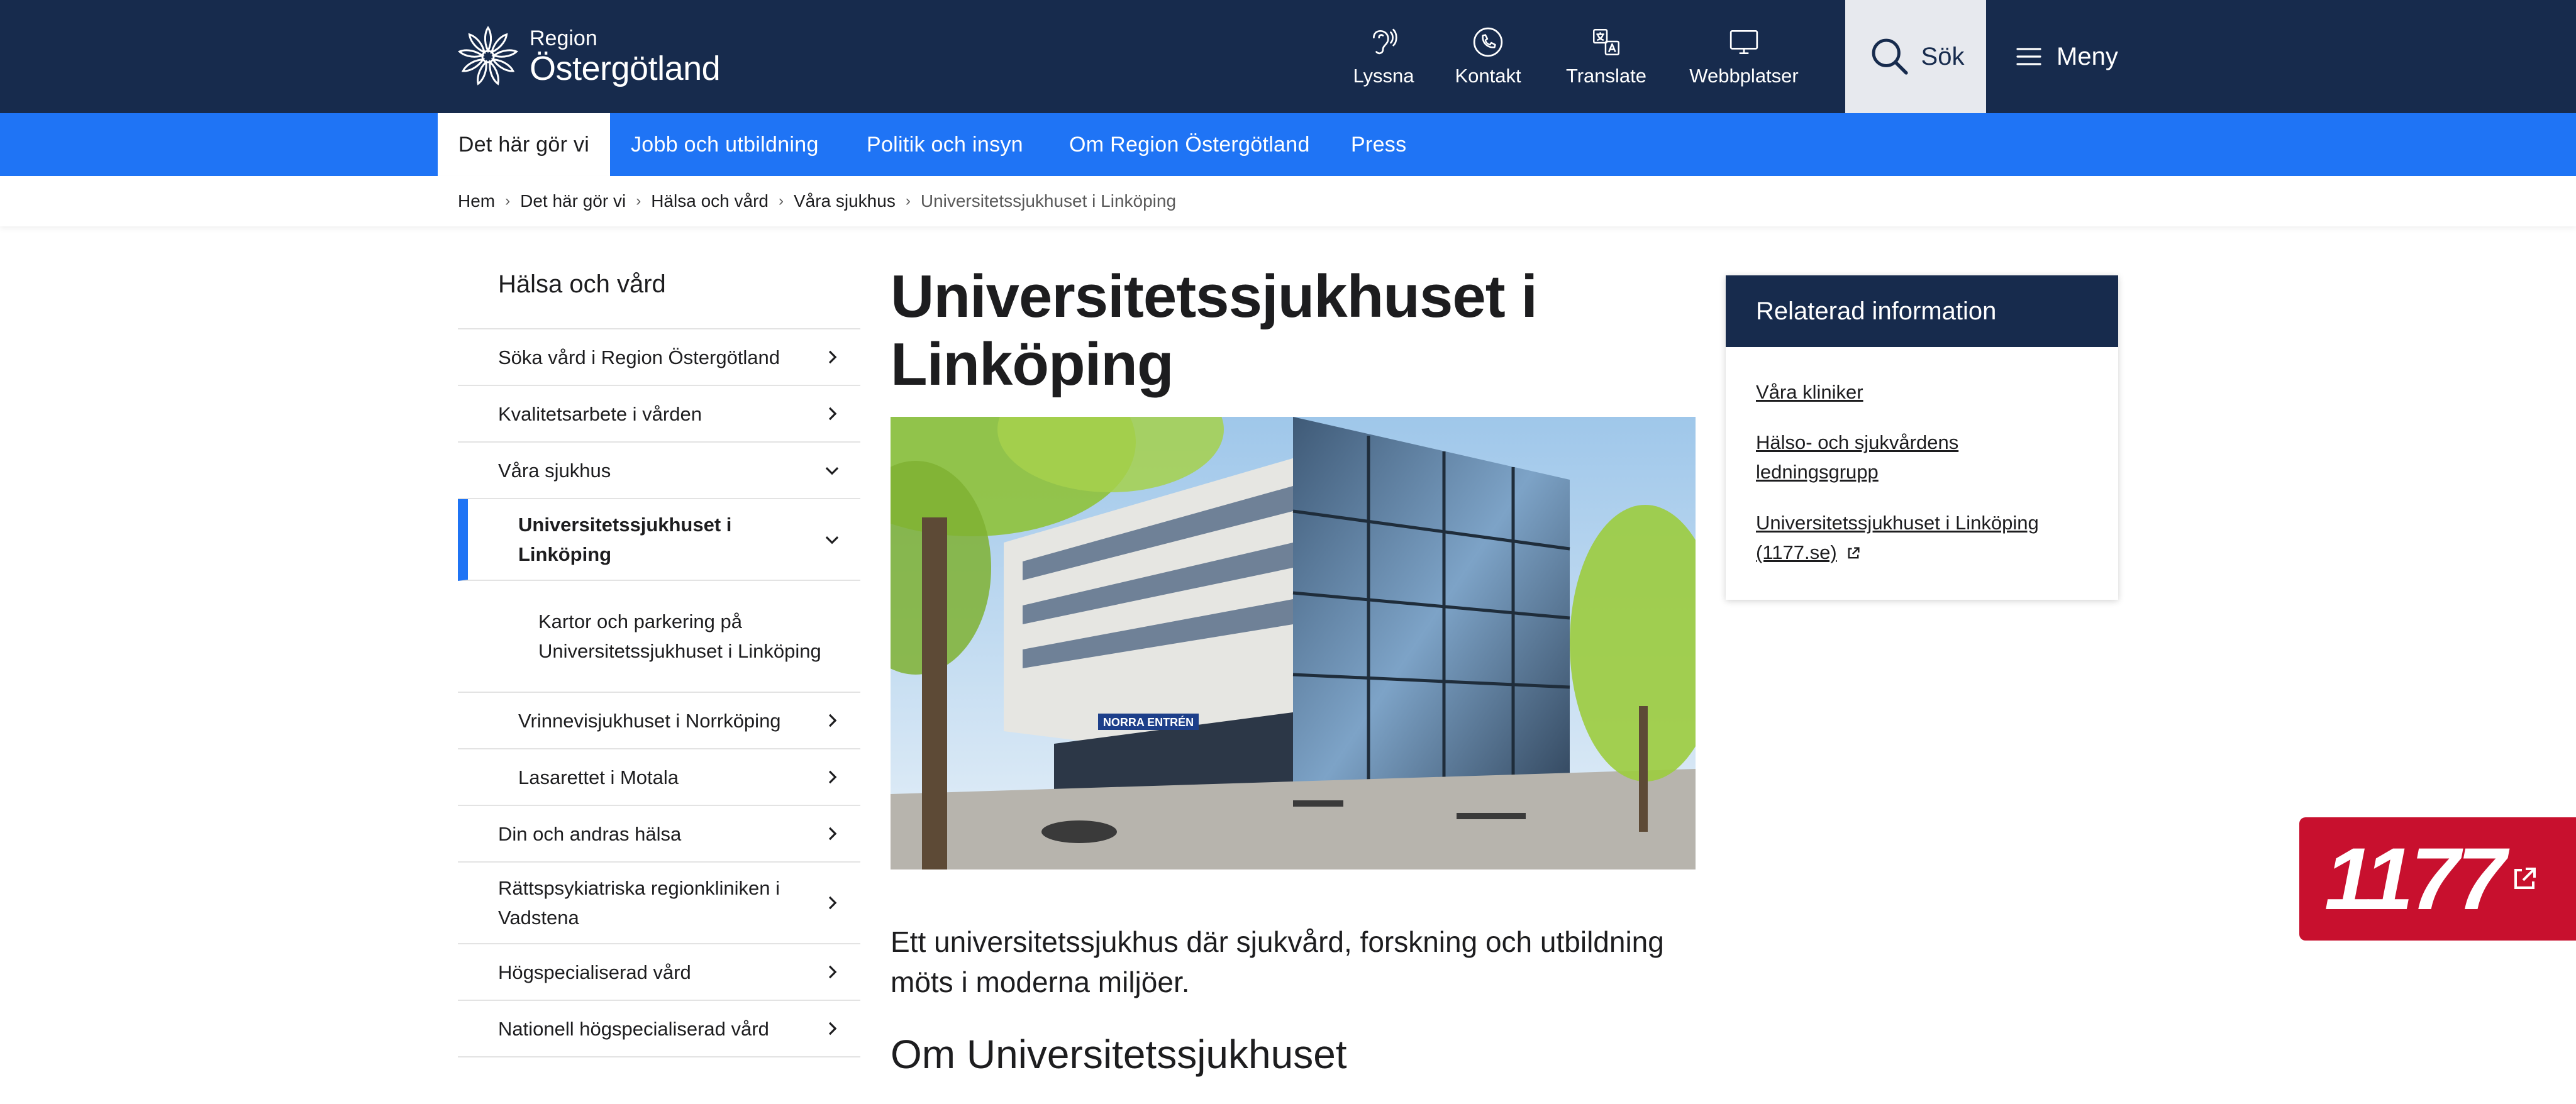 Image resolution: width=2576 pixels, height=1104 pixels. What do you see at coordinates (598, 777) in the screenshot?
I see `sidebar-item-label: Lasarettet i Motala` at bounding box center [598, 777].